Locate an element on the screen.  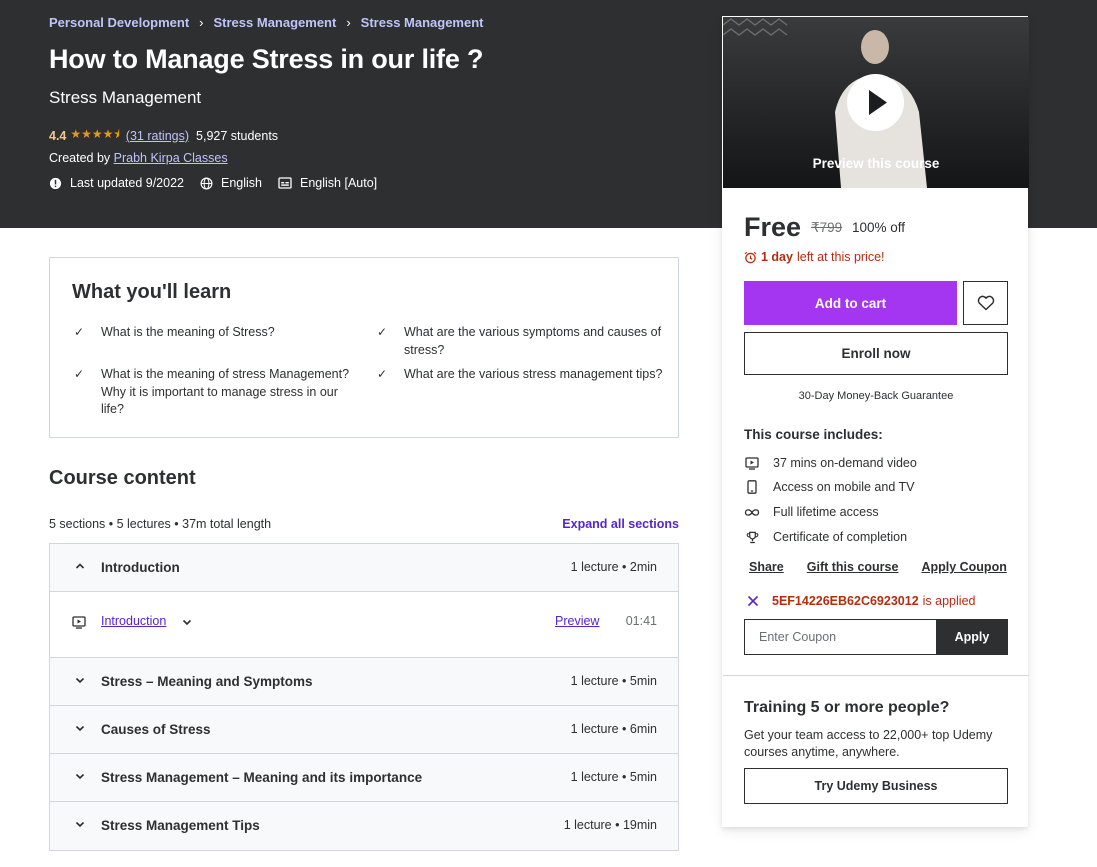
lecture-duration: 01:41 is located at coordinates (641, 621).